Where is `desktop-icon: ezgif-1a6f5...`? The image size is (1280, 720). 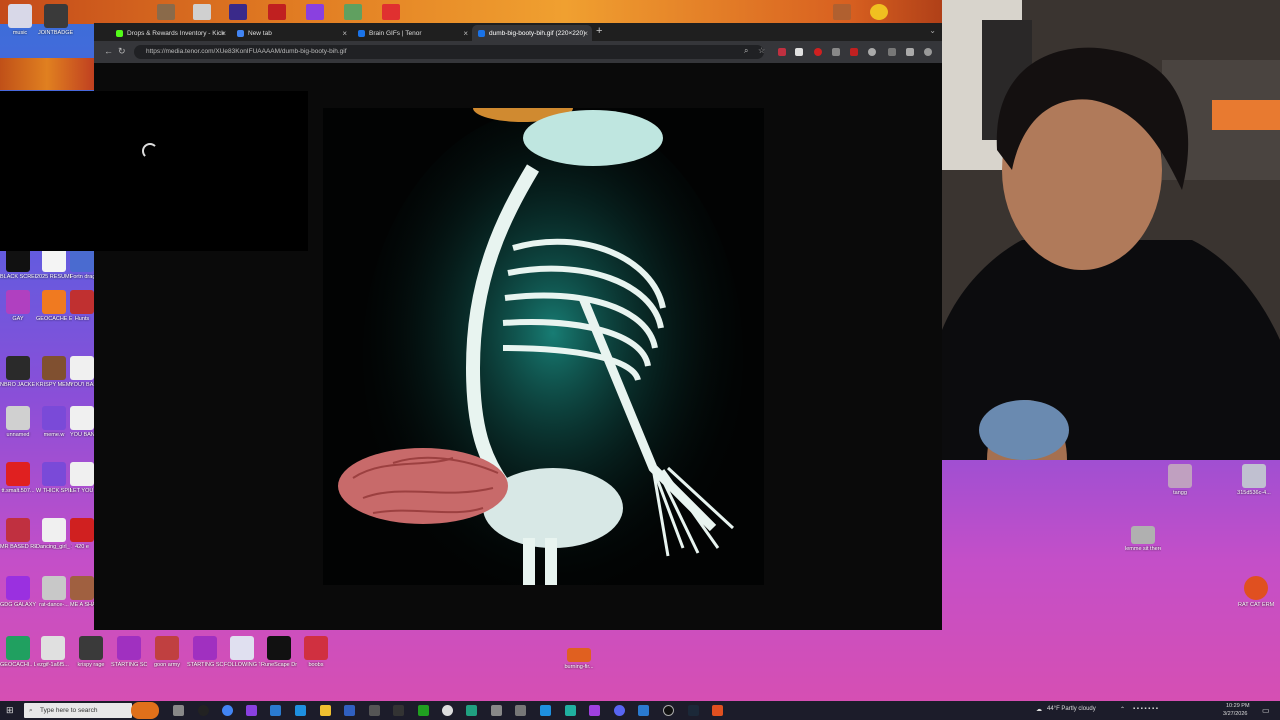 desktop-icon: ezgif-1a6f5... is located at coordinates (53, 652).